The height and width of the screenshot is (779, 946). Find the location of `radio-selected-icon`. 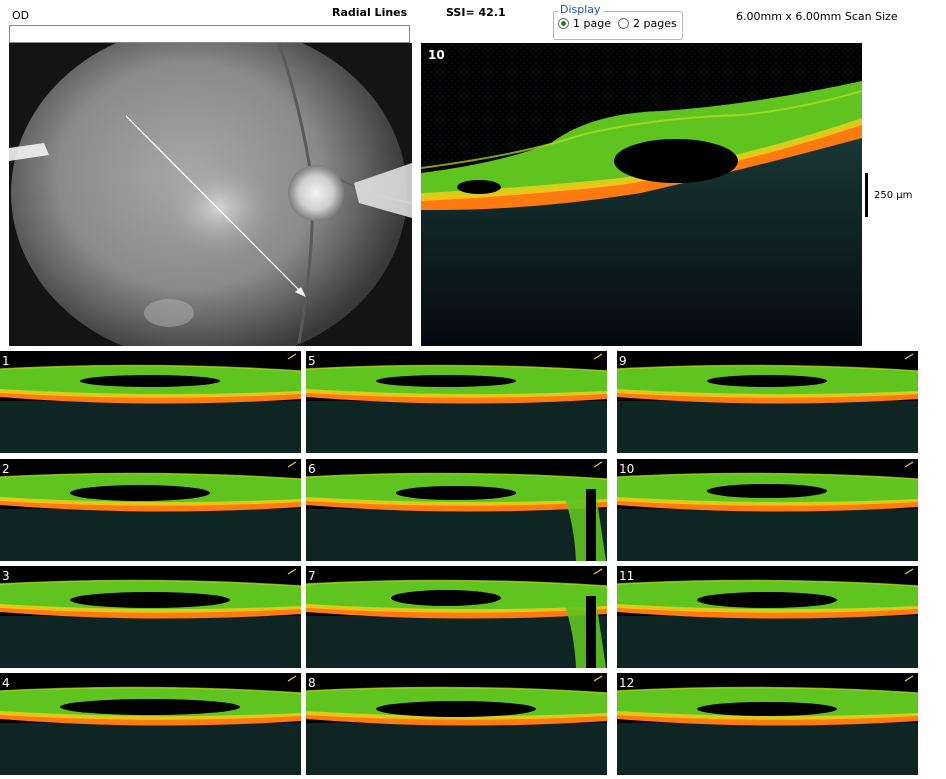

radio-selected-icon is located at coordinates (563, 23).